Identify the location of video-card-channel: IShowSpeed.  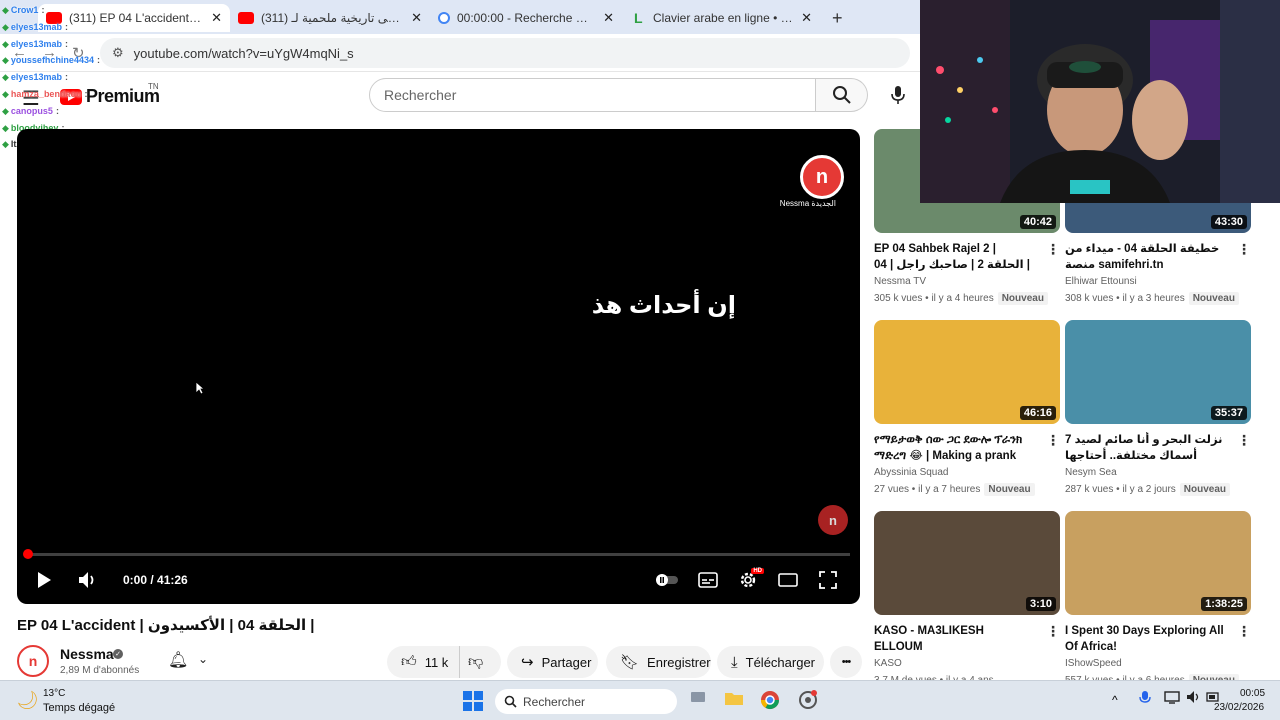
(1093, 663).